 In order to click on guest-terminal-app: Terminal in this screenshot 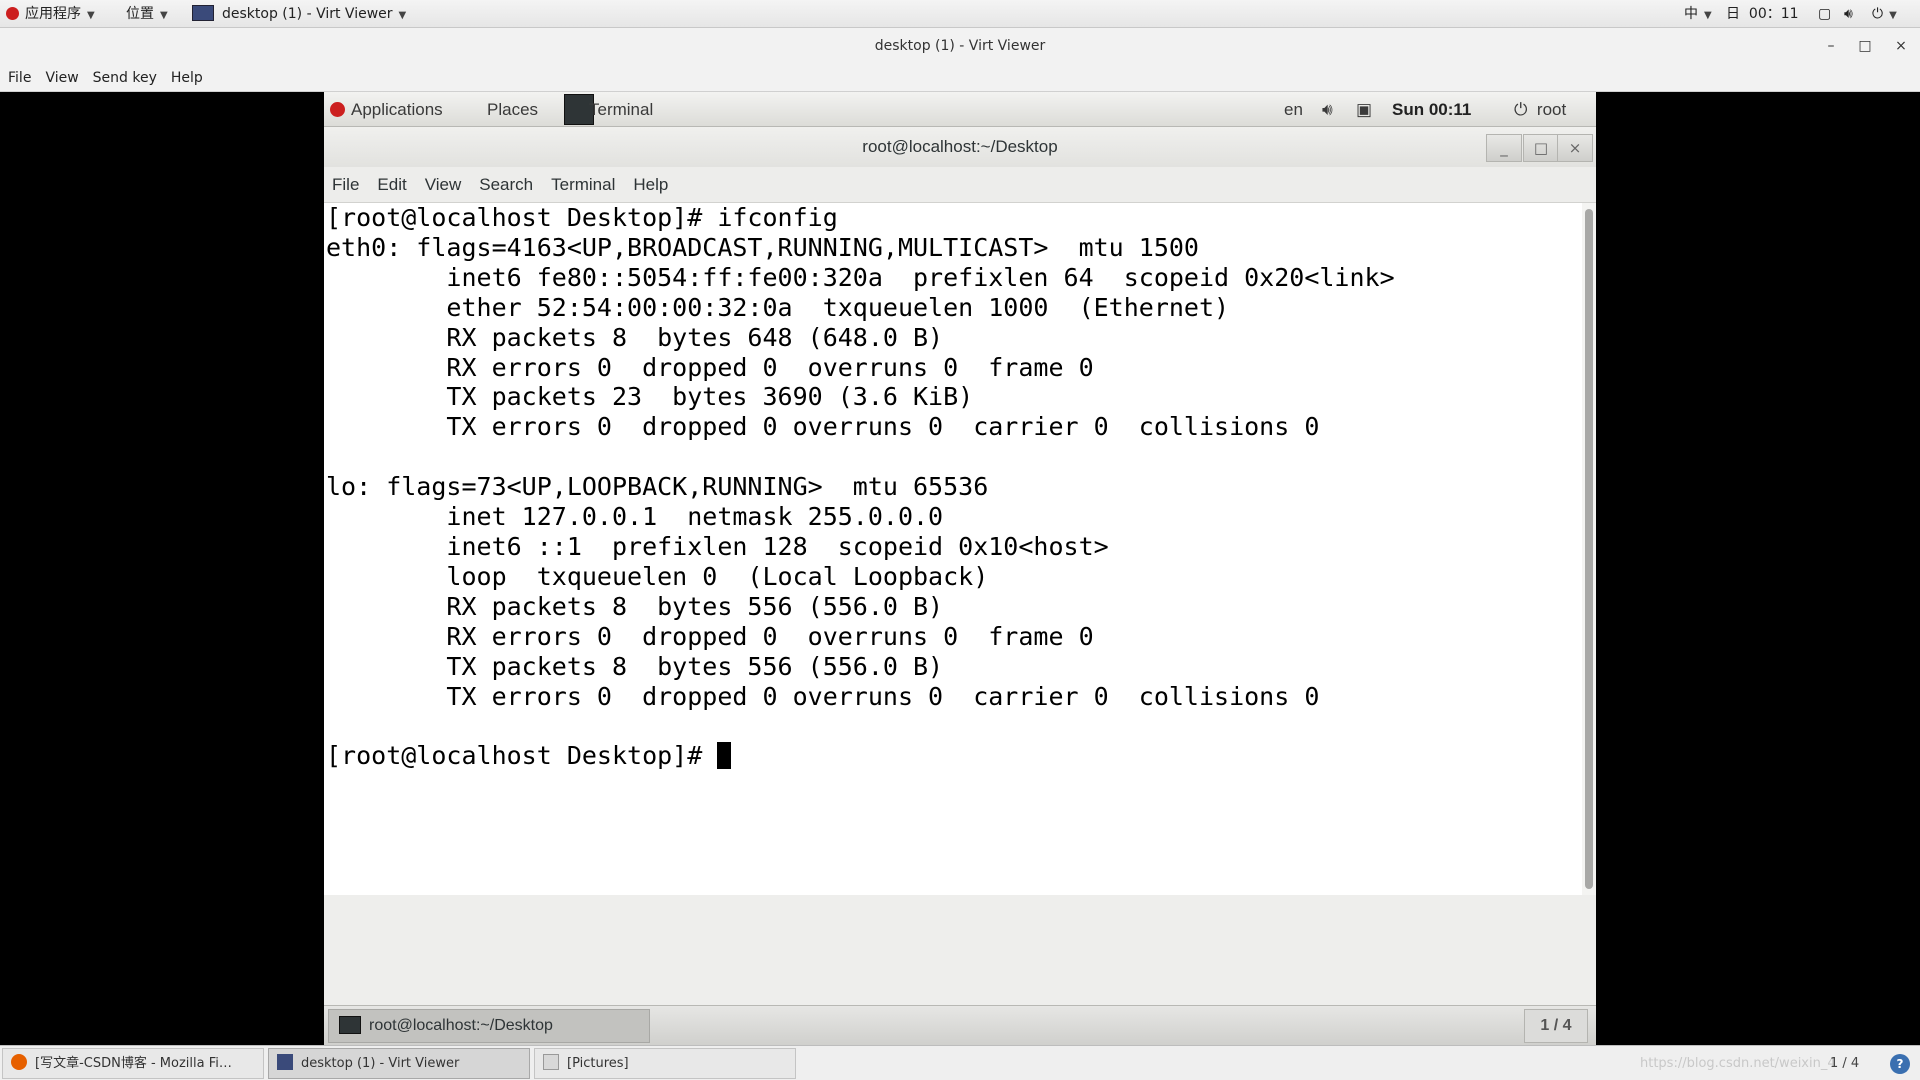, I will do `click(621, 109)`.